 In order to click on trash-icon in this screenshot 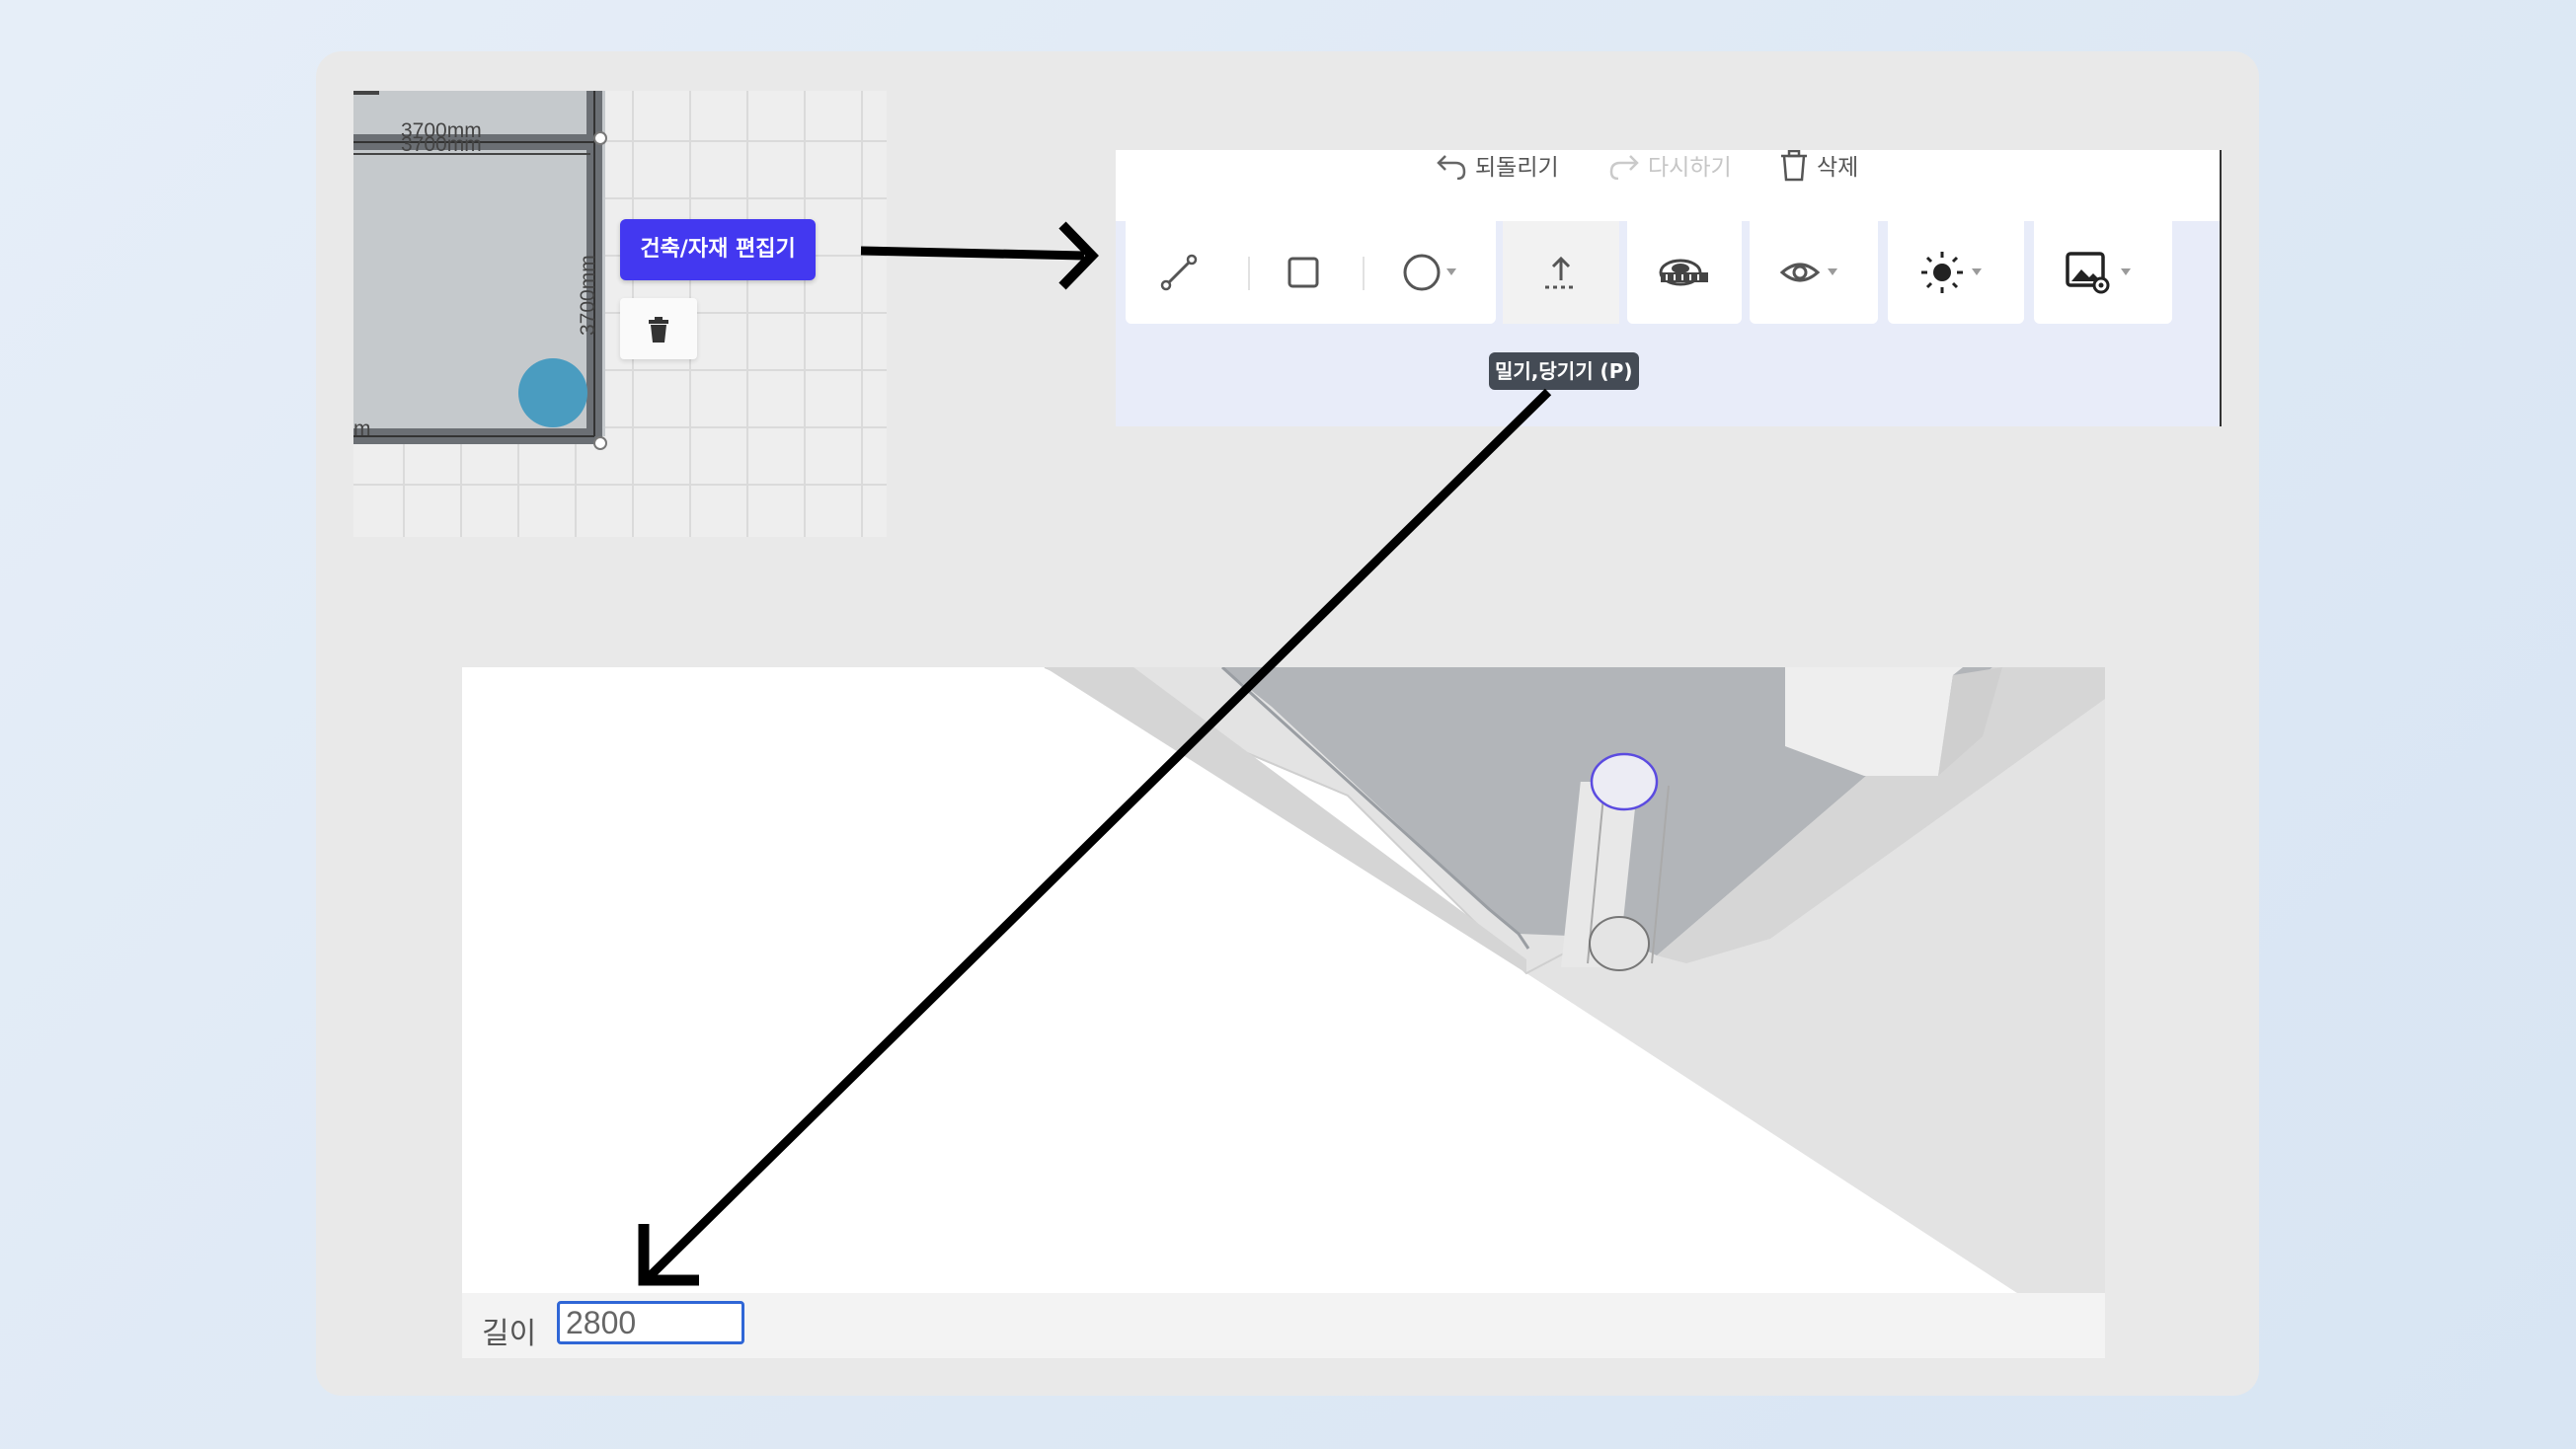, I will do `click(658, 330)`.